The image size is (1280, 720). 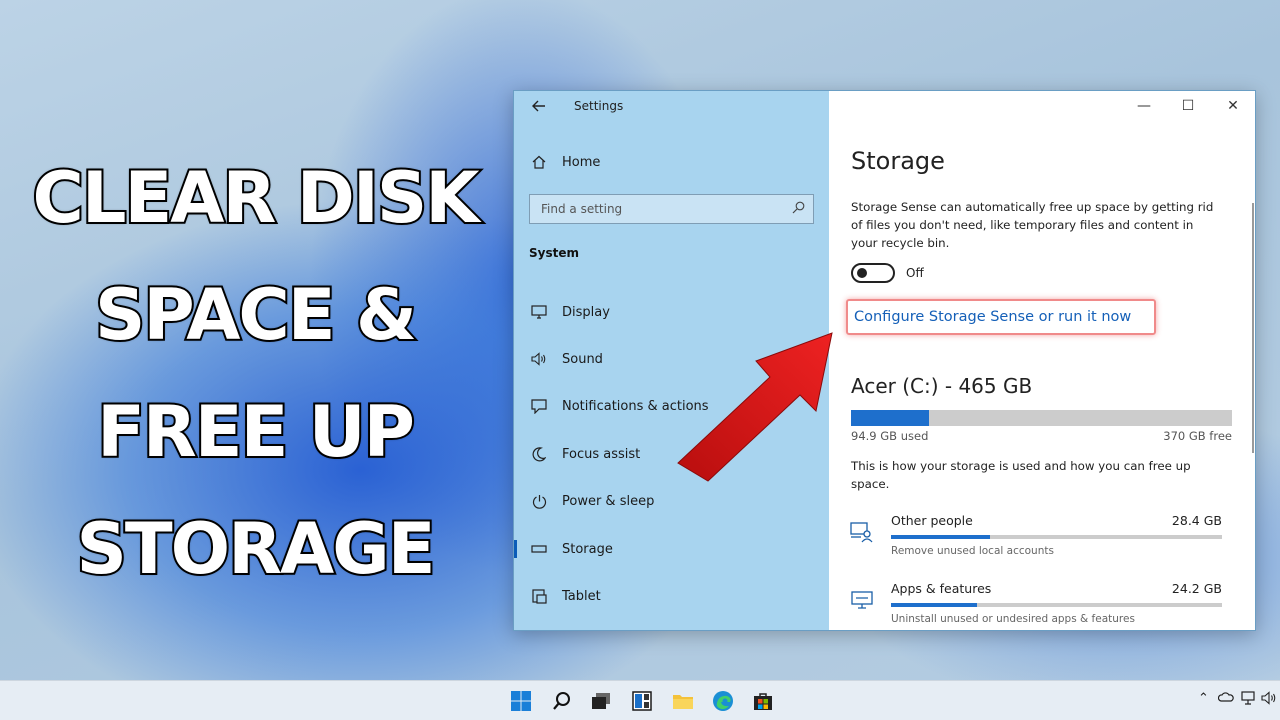 I want to click on focus-assist-icon, so click(x=539, y=454).